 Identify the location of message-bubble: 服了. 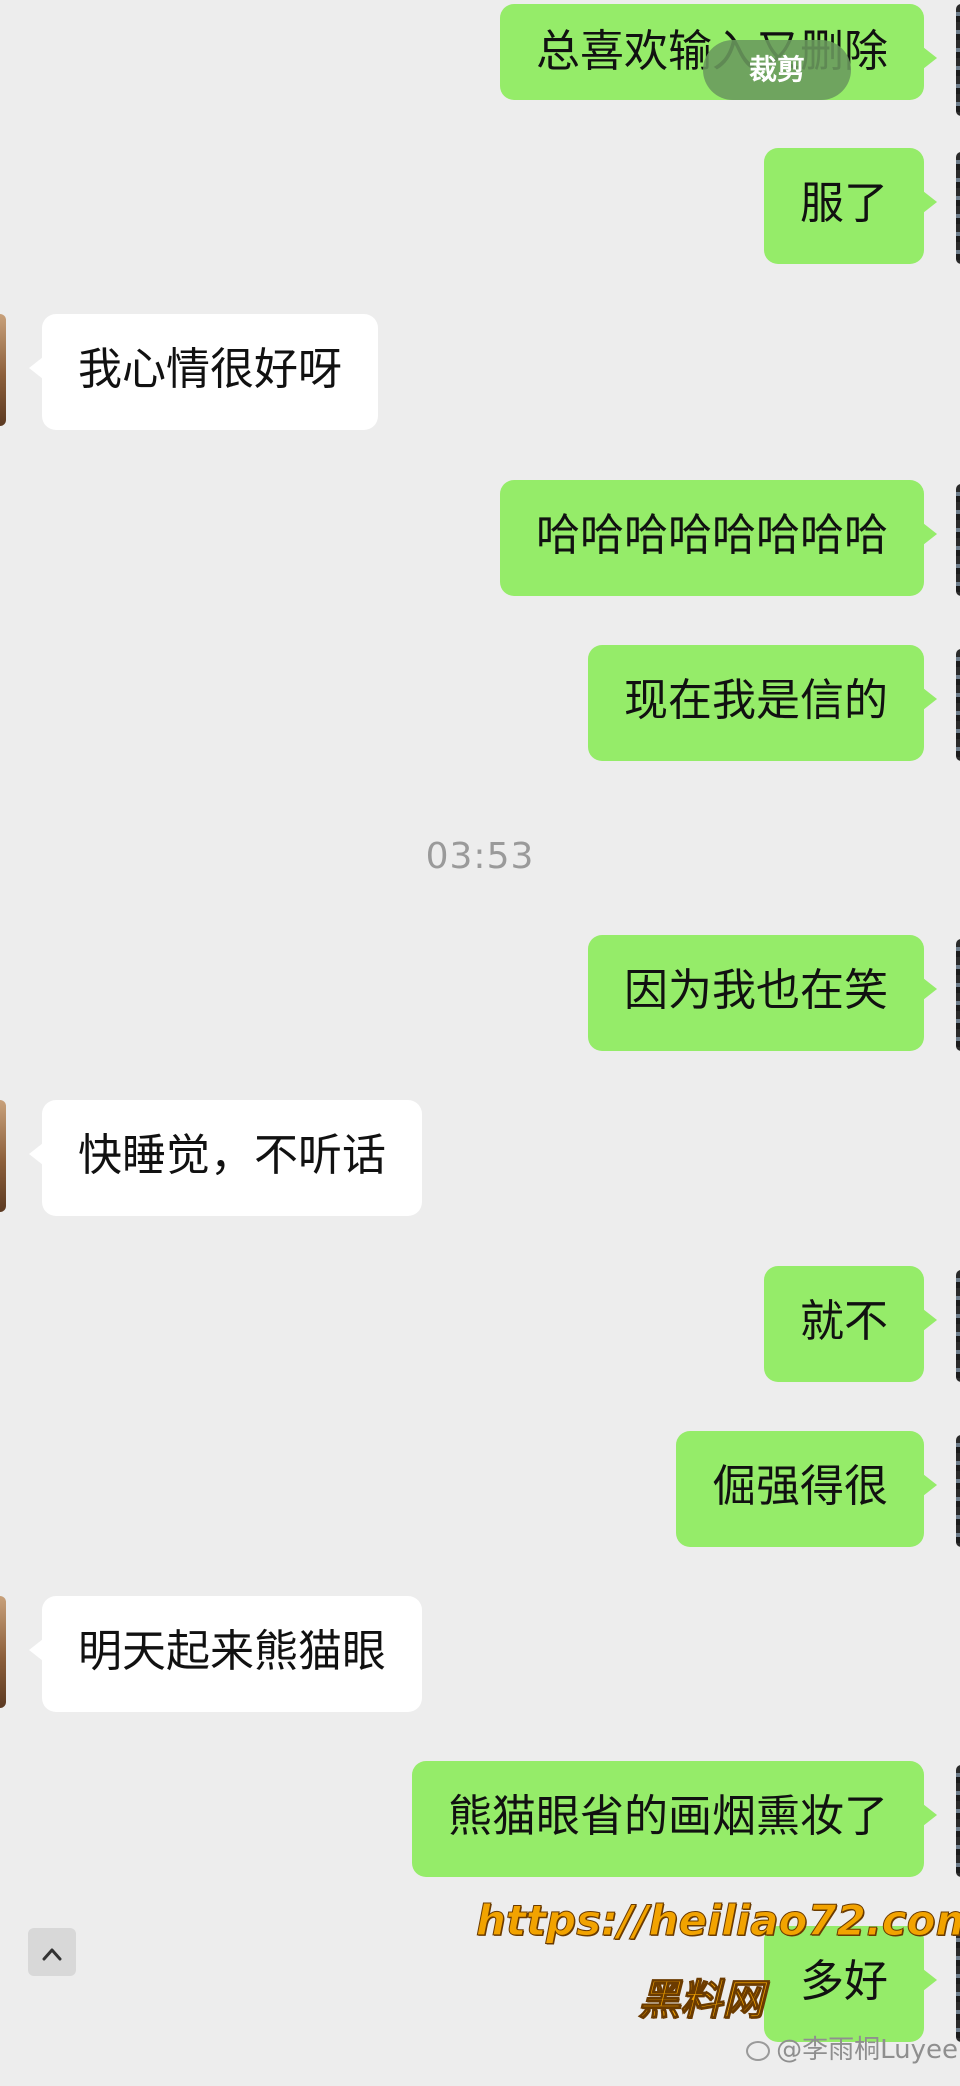
(850, 206).